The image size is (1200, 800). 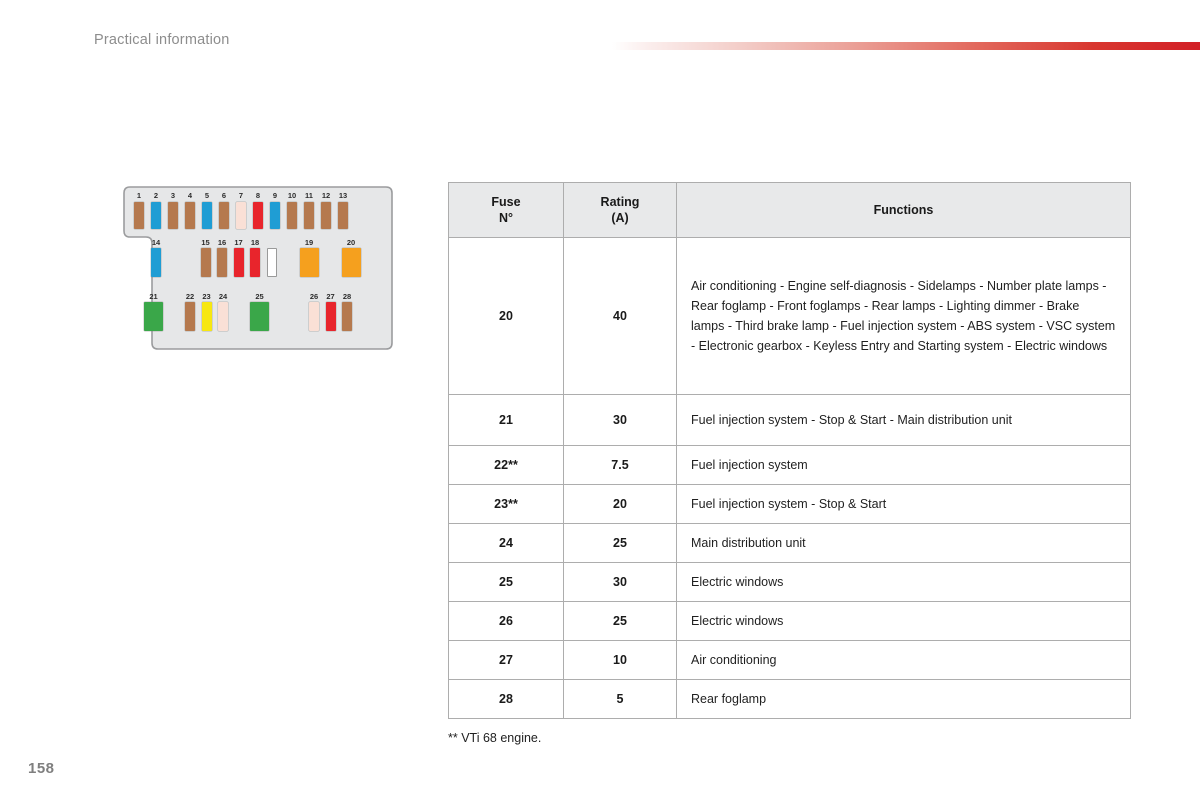 I want to click on fuse-slot-22: 22, so click(x=190, y=311).